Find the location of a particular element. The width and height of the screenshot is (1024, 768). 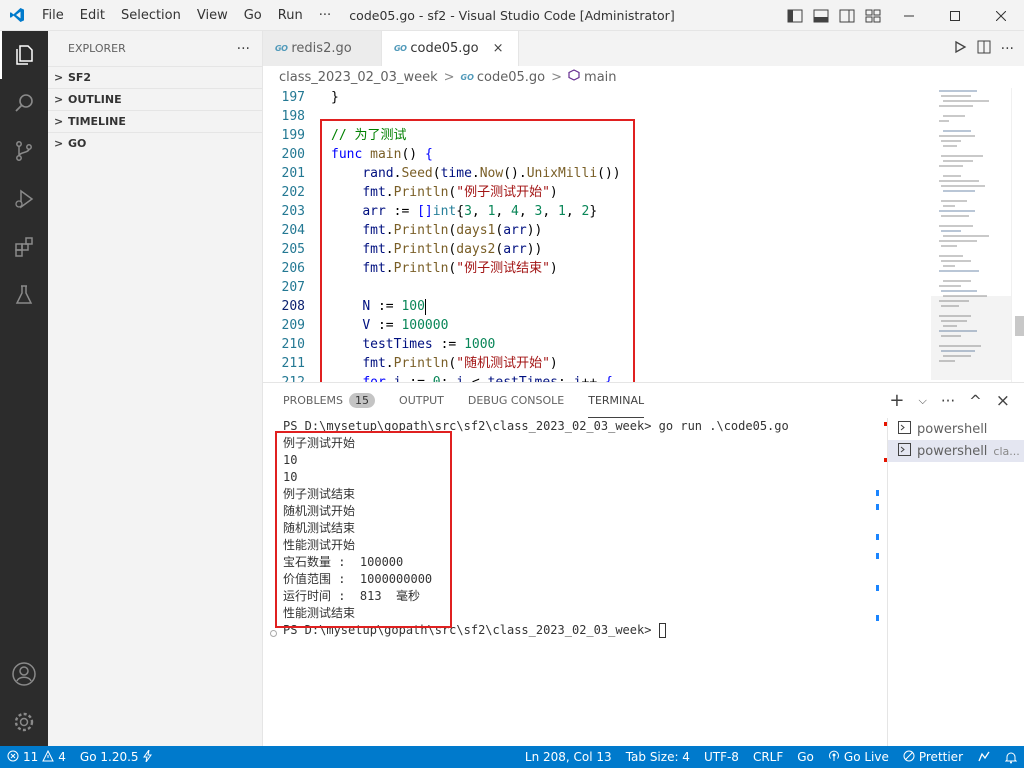

go-version-status: Go 1.20.5 is located at coordinates (116, 757).